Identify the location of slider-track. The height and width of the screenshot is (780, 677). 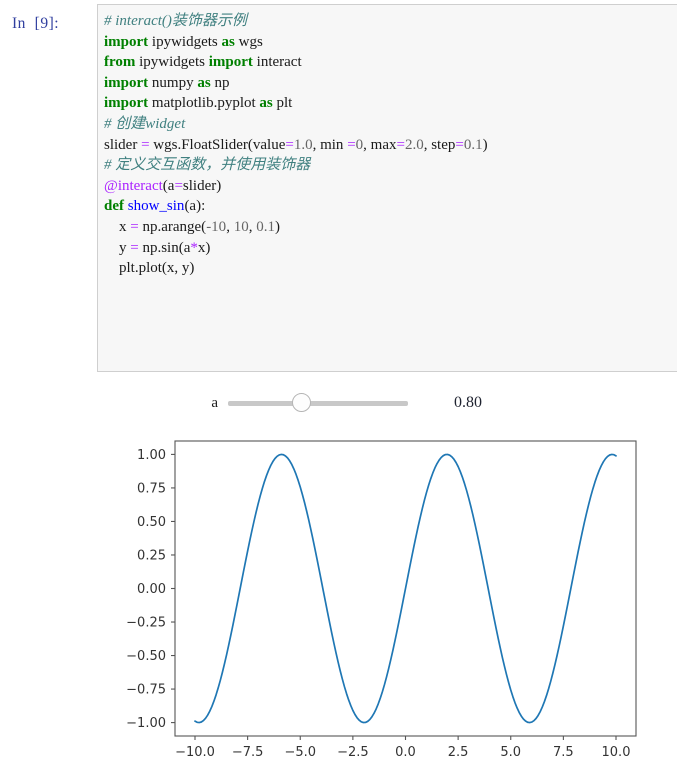
(318, 403).